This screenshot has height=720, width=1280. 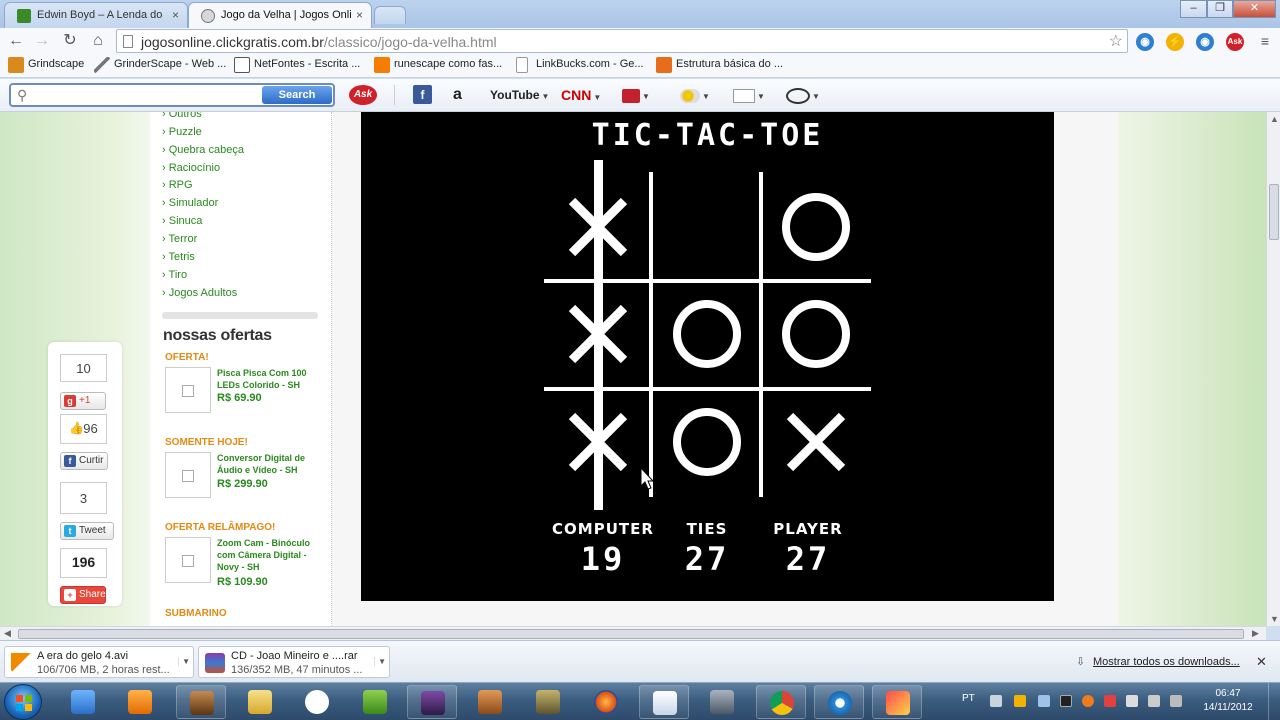 I want to click on empty-cell, so click(x=707, y=227).